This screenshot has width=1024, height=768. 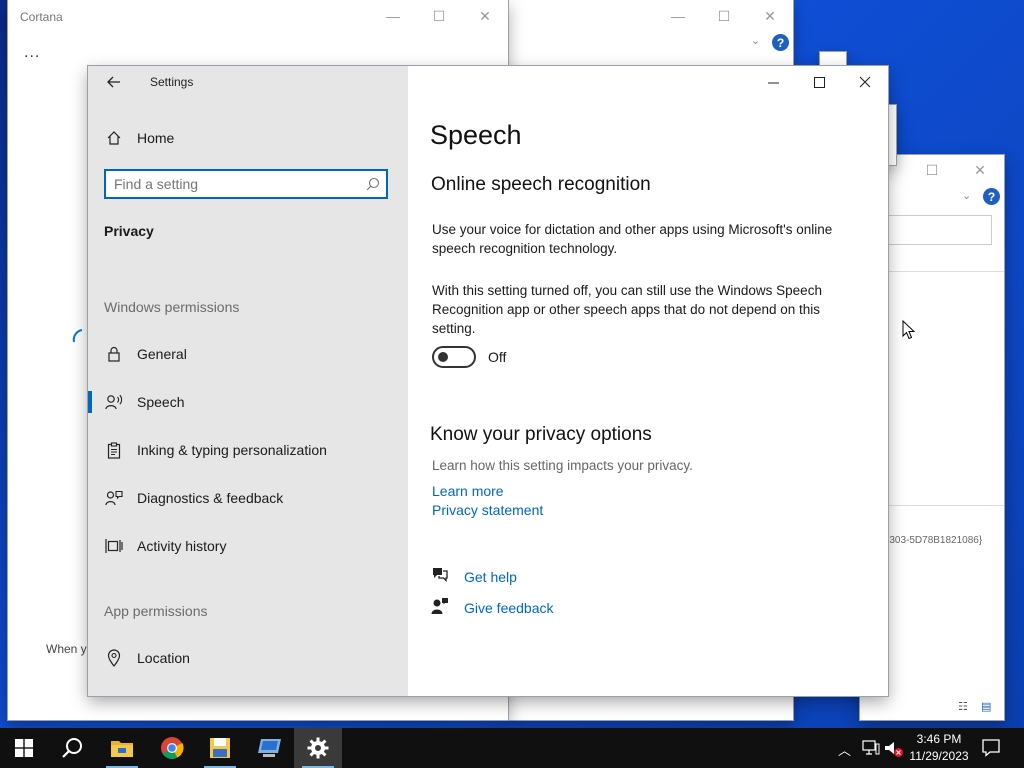 I want to click on toggle-knob, so click(x=443, y=357).